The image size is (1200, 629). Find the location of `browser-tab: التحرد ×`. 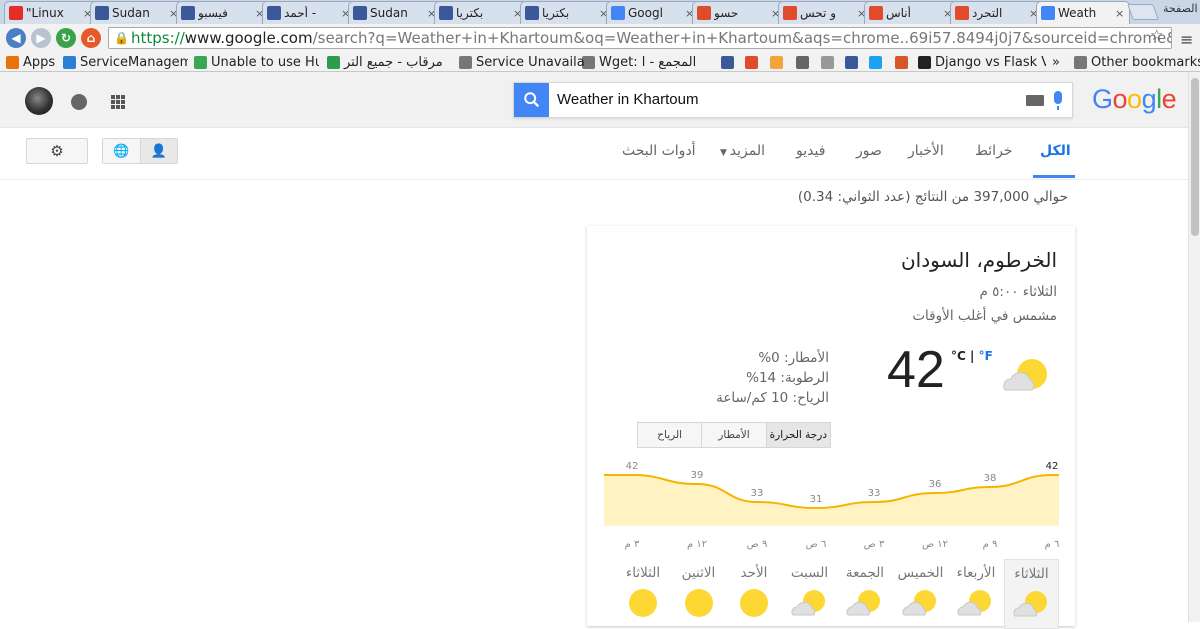

browser-tab: التحرد × is located at coordinates (997, 12).